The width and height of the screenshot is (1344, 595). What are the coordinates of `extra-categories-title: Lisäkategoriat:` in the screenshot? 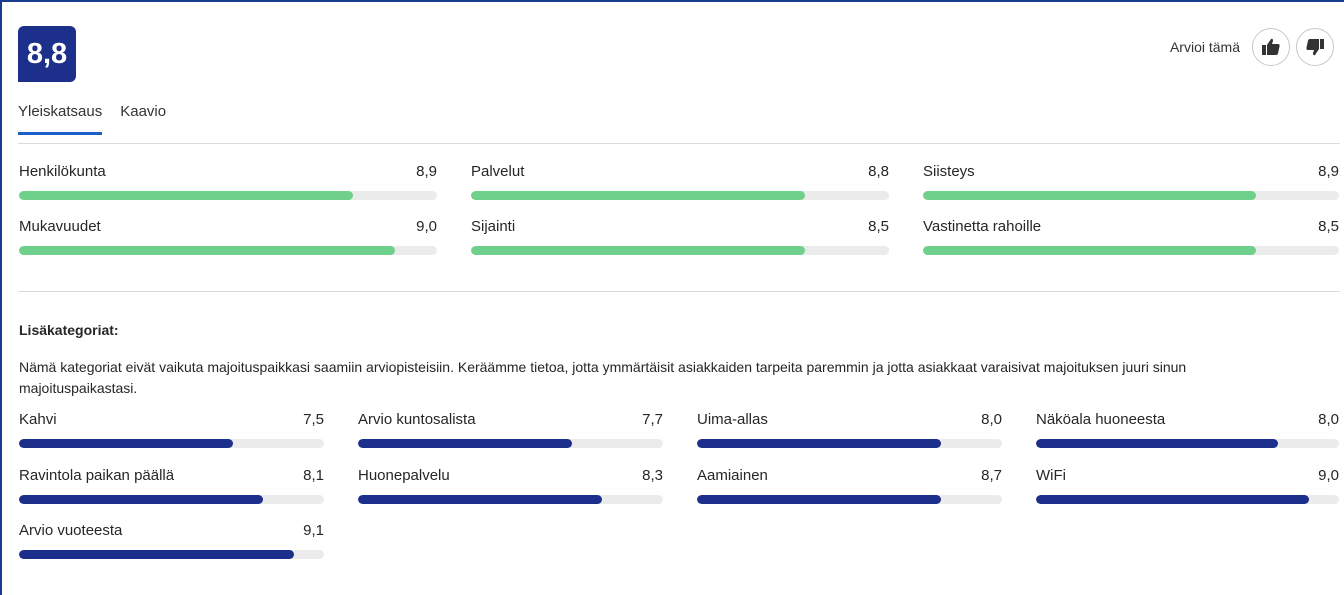 It's located at (69, 330).